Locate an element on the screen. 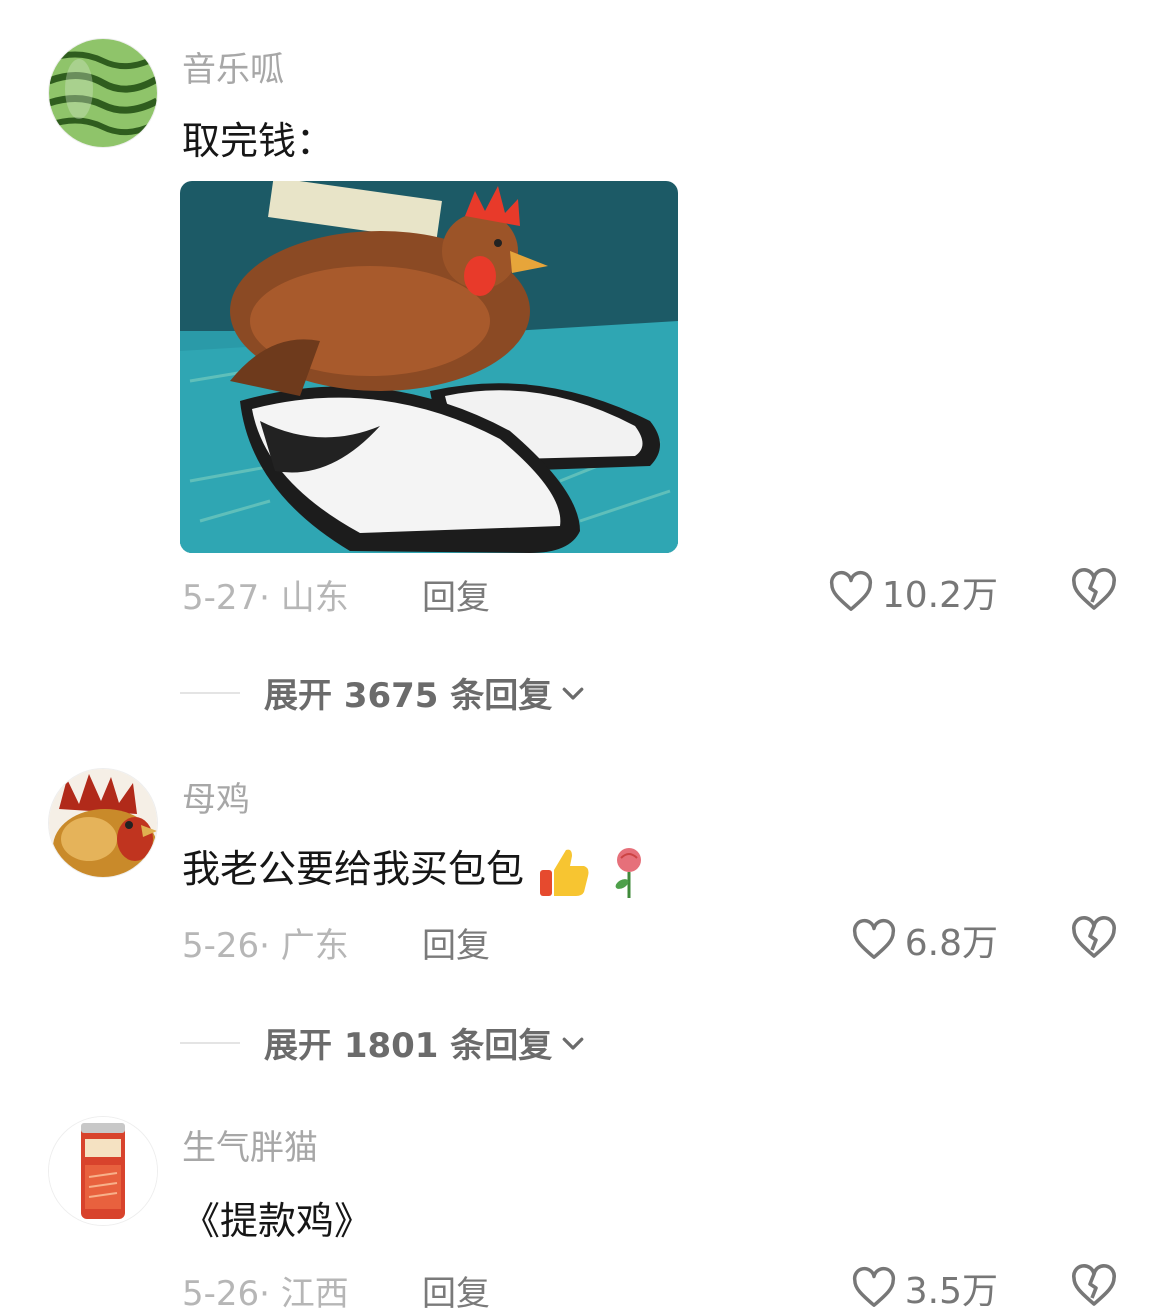 Image resolution: width=1170 pixels, height=1315 pixels. like-button: 3.5万 is located at coordinates (924, 1288).